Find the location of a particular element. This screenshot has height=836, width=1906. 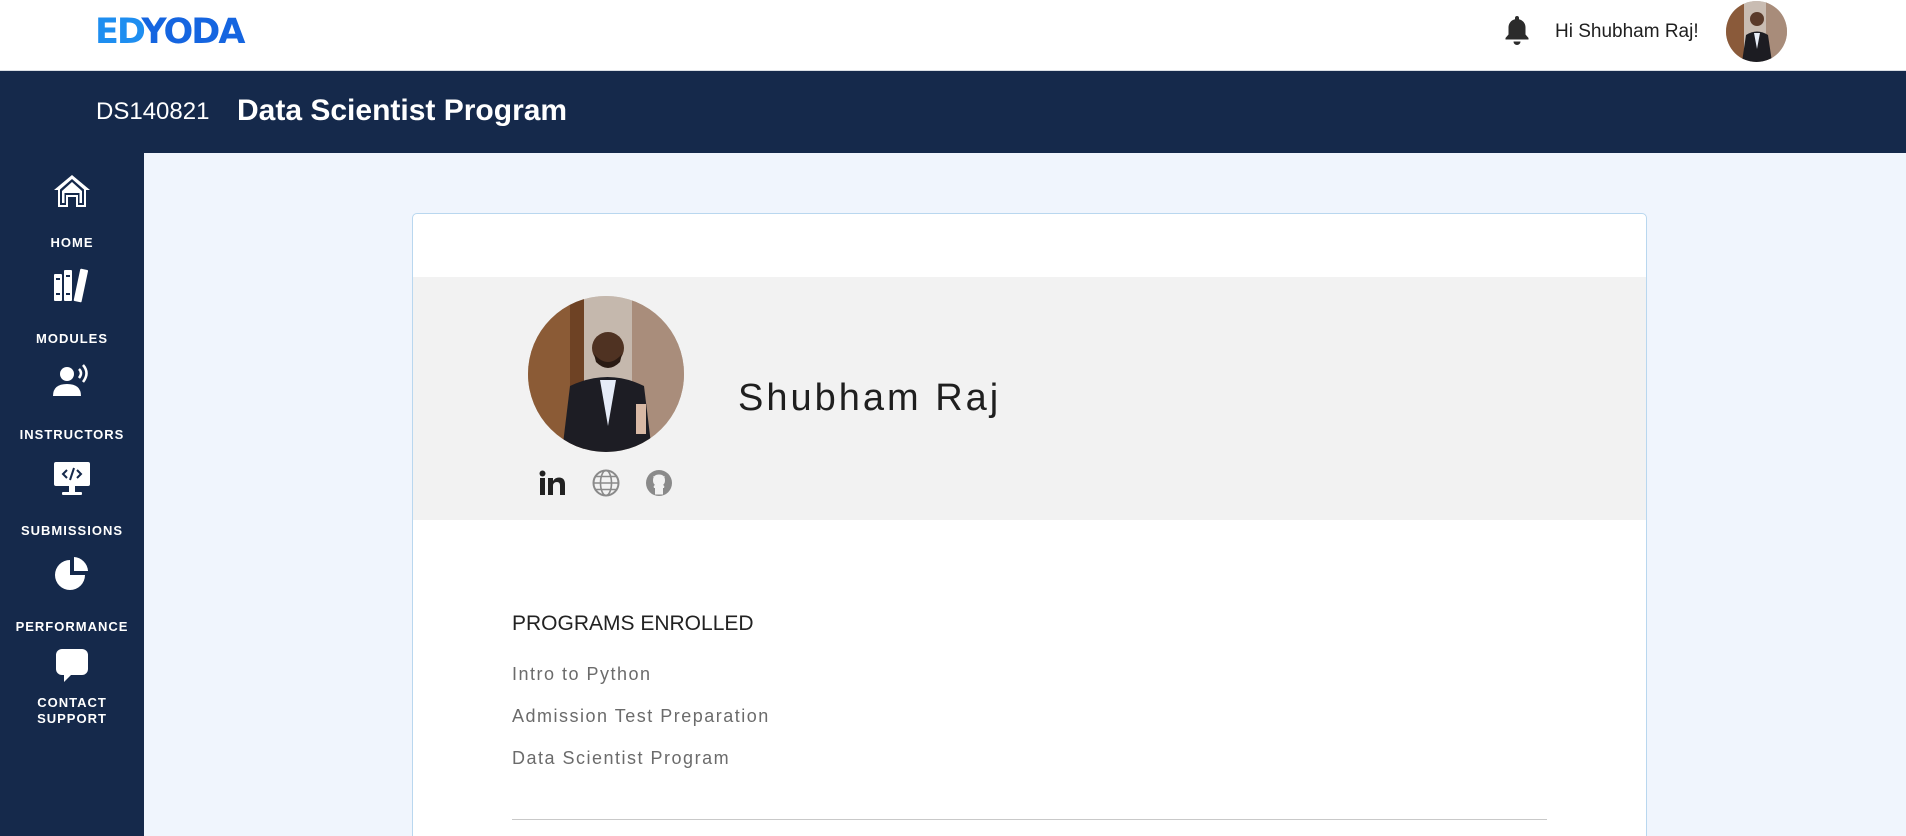

home-icon is located at coordinates (72, 191).